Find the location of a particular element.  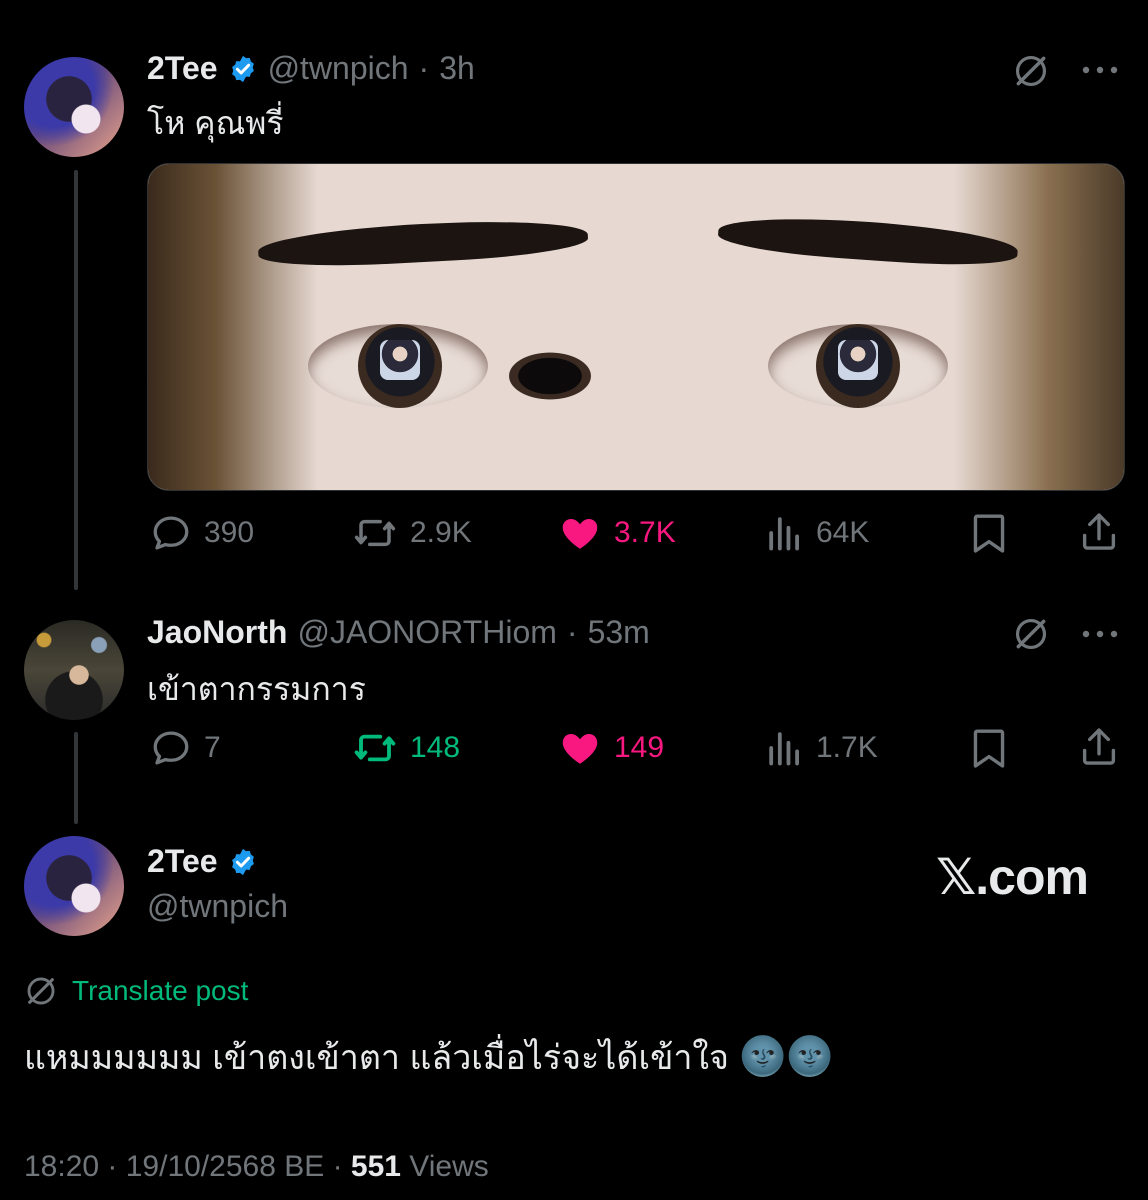

views-count: 1.7K is located at coordinates (847, 747).